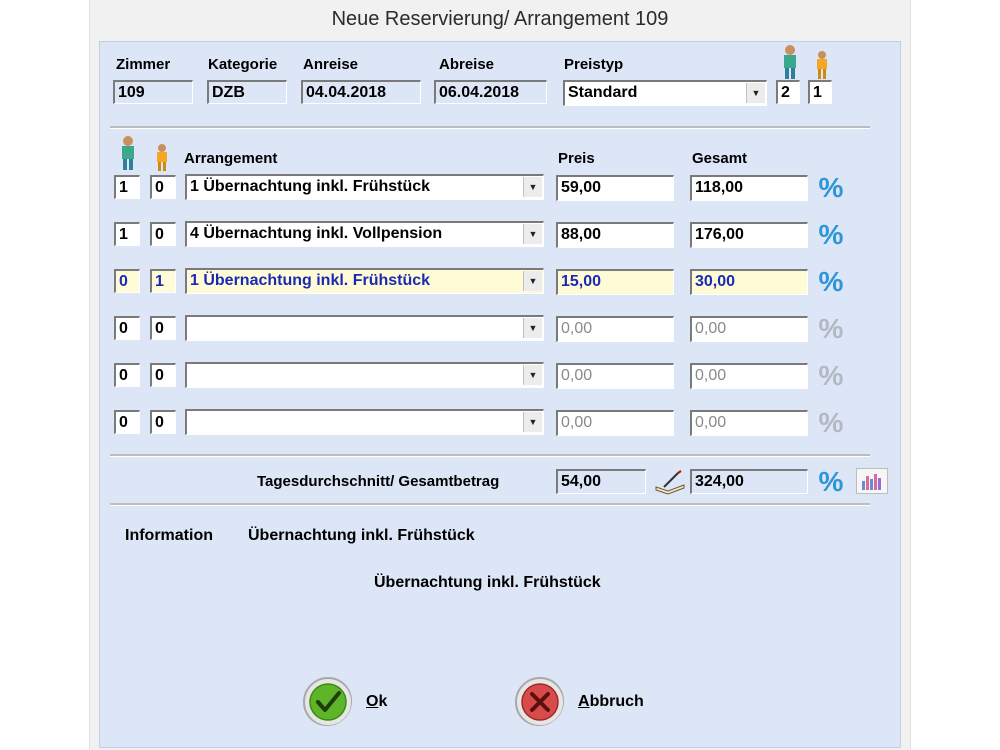 Image resolution: width=1000 pixels, height=750 pixels. Describe the element at coordinates (872, 481) in the screenshot. I see `bar-chart-icon` at that location.